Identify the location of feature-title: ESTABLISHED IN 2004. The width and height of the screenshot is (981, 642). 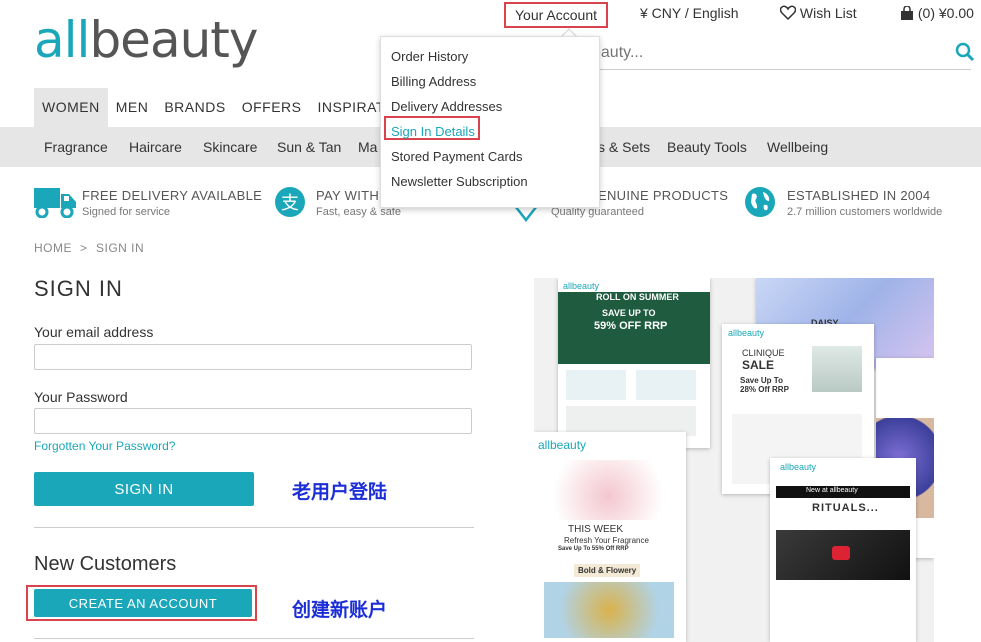
(859, 195).